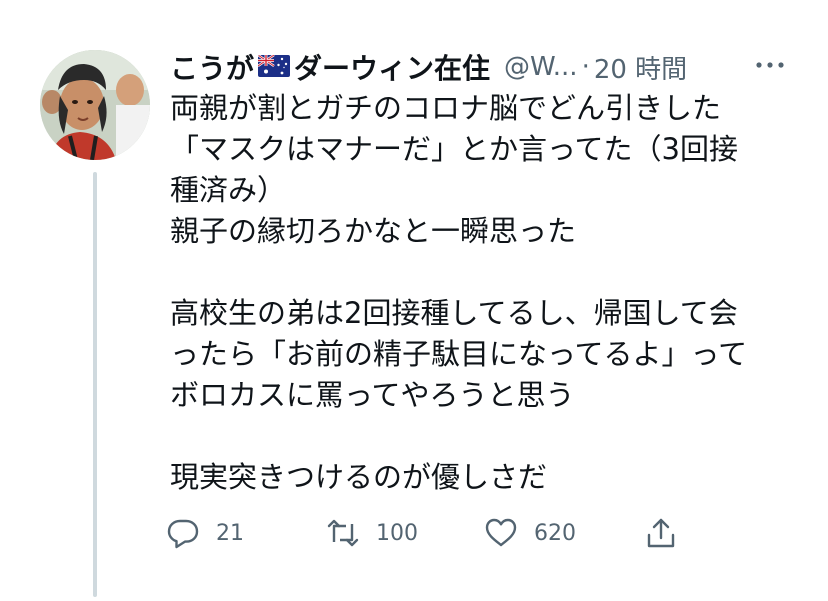 The image size is (828, 601). Describe the element at coordinates (431, 533) in the screenshot. I see `tweet-actions-bar: 21 100 620` at that location.